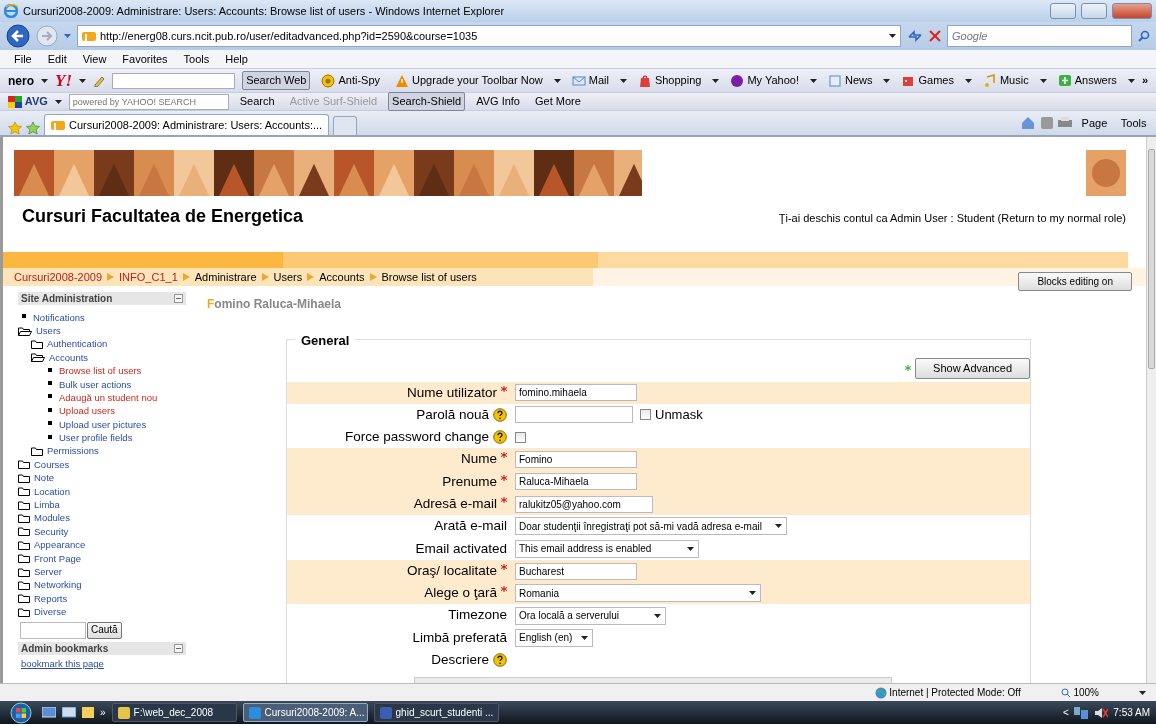  I want to click on dropdown: English (en), so click(554, 637).